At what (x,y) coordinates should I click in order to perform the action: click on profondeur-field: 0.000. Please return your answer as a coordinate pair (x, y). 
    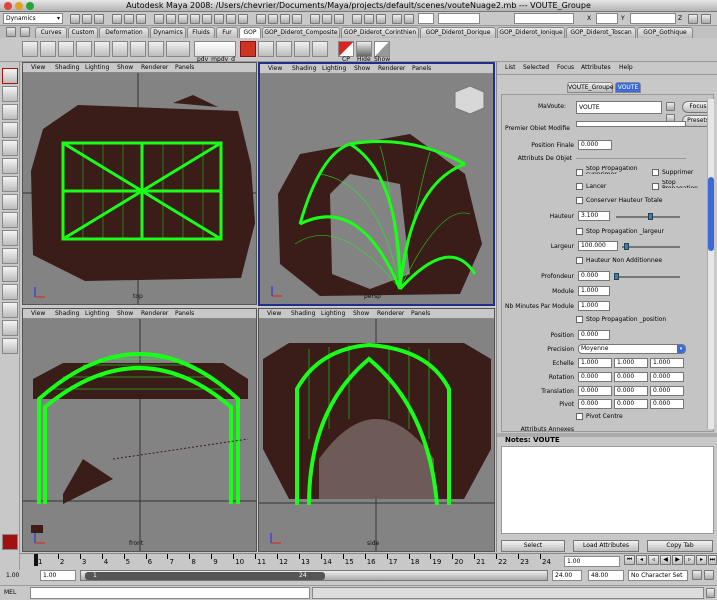
    Looking at the image, I should click on (594, 276).